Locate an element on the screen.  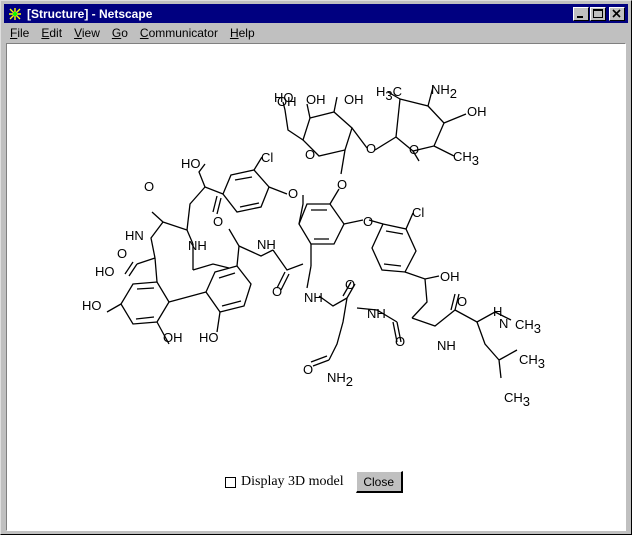
netscape-icon is located at coordinates (15, 13).